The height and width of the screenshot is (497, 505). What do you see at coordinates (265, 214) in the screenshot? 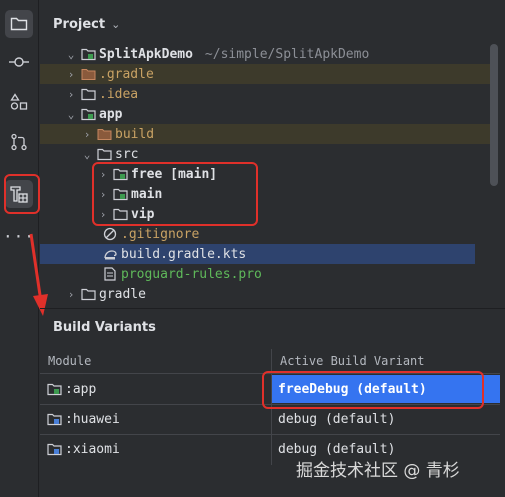
I see `tree-item-vip: › vip` at bounding box center [265, 214].